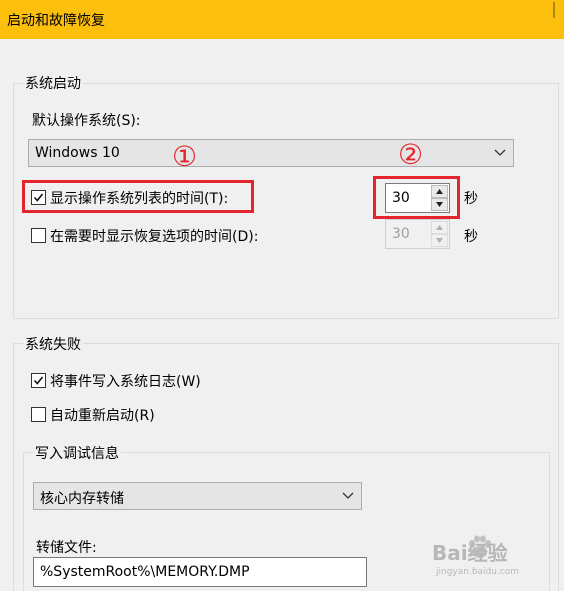 This screenshot has height=591, width=564. I want to click on show-recovery-checkbox, so click(38, 235).